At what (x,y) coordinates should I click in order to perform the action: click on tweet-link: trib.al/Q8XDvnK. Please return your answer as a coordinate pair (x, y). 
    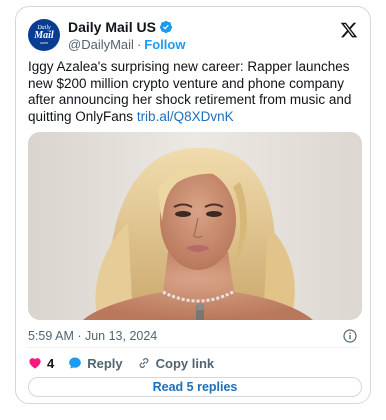
    Looking at the image, I should click on (185, 116).